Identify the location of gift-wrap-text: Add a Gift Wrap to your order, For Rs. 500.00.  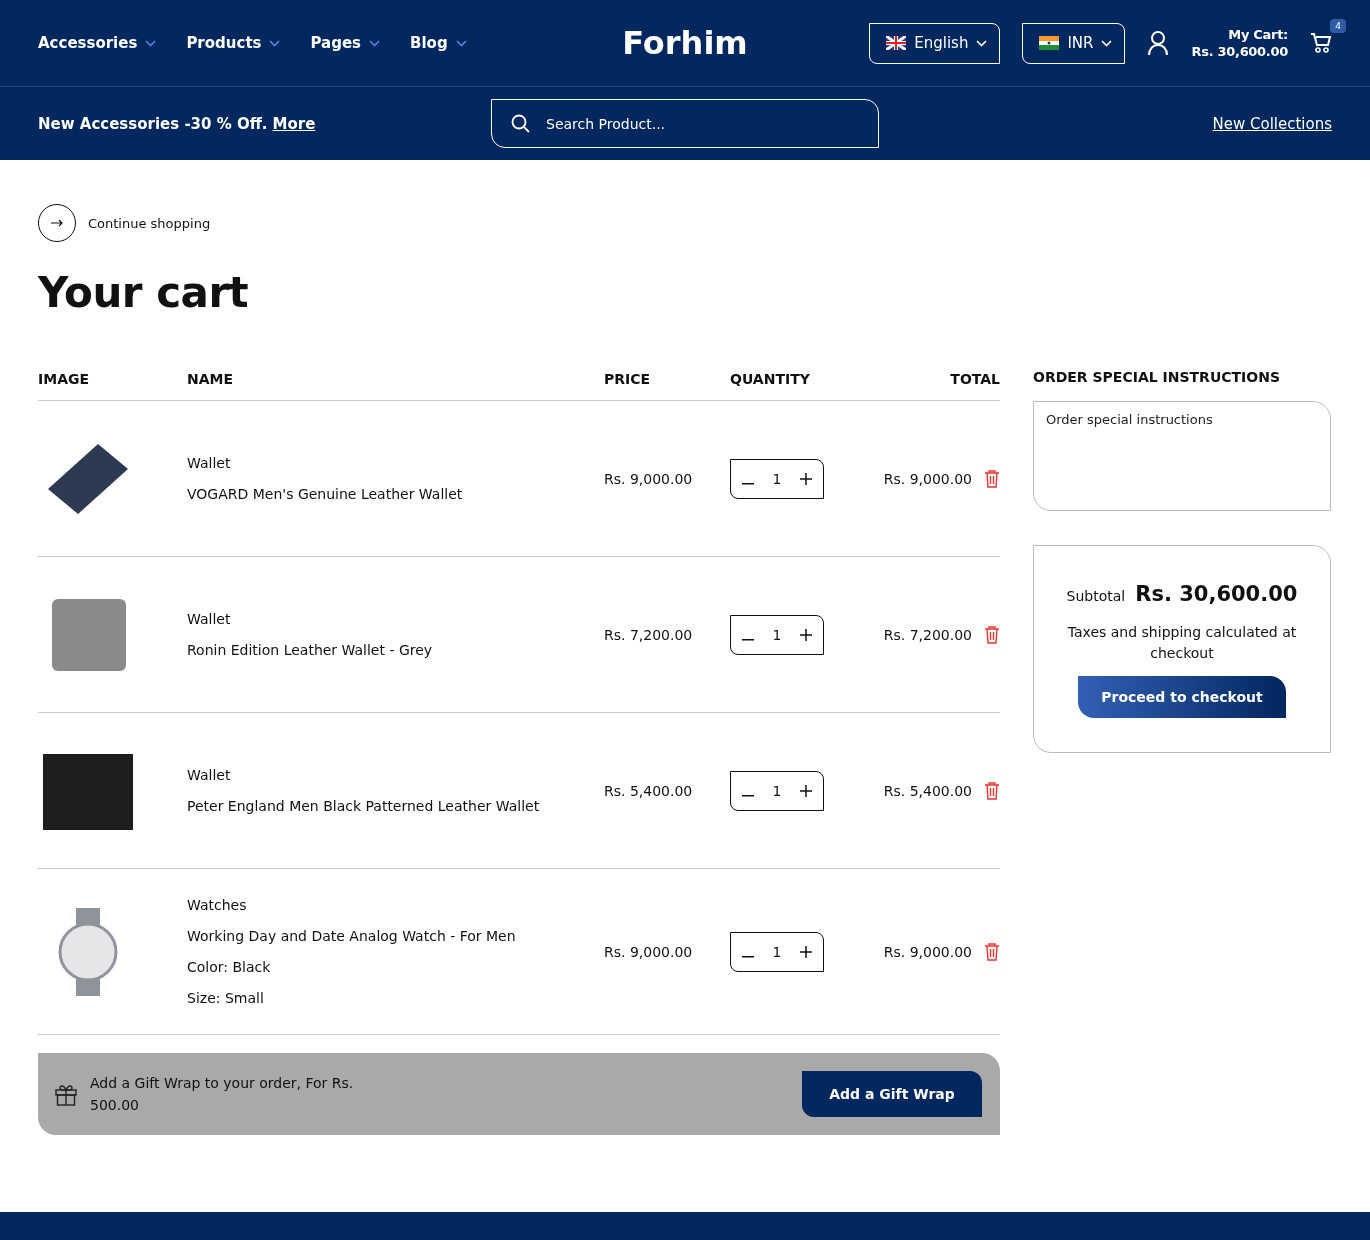
(222, 1094).